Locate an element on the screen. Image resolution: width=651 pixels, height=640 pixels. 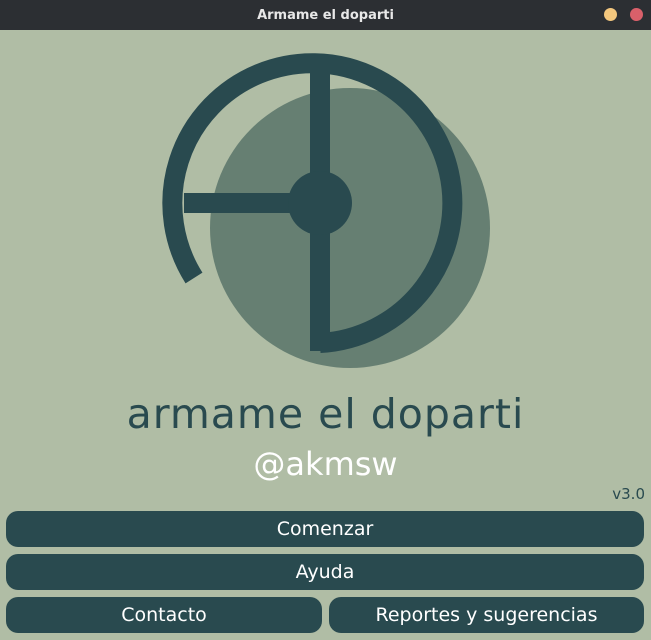
logo-center-dot is located at coordinates (320, 203).